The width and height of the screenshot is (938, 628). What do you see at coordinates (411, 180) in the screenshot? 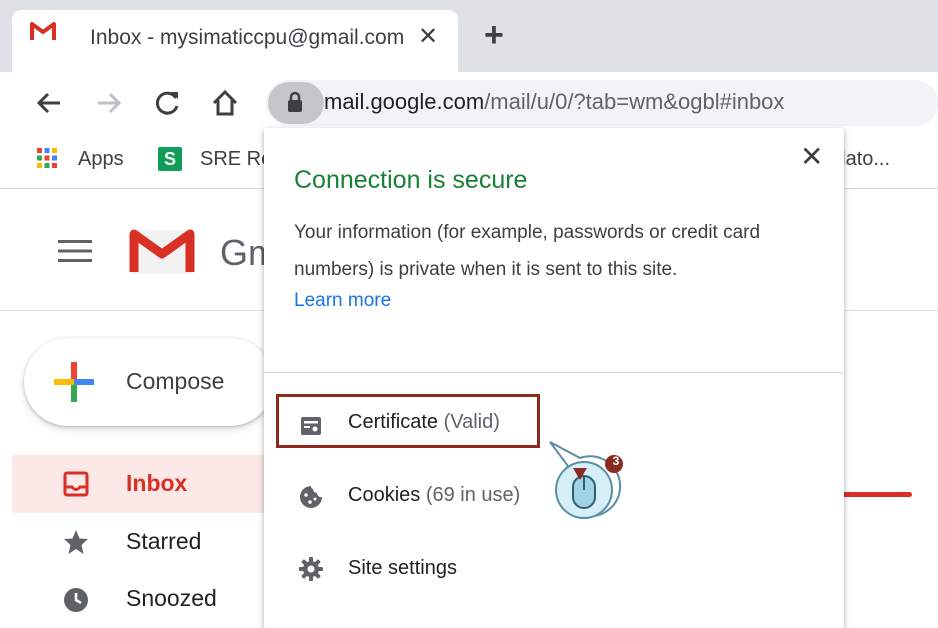
I see `popup-title: Connection is secure` at bounding box center [411, 180].